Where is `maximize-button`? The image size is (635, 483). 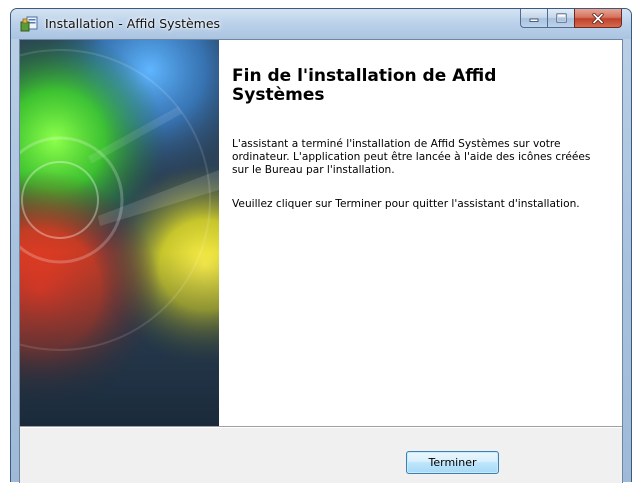 maximize-button is located at coordinates (560, 18).